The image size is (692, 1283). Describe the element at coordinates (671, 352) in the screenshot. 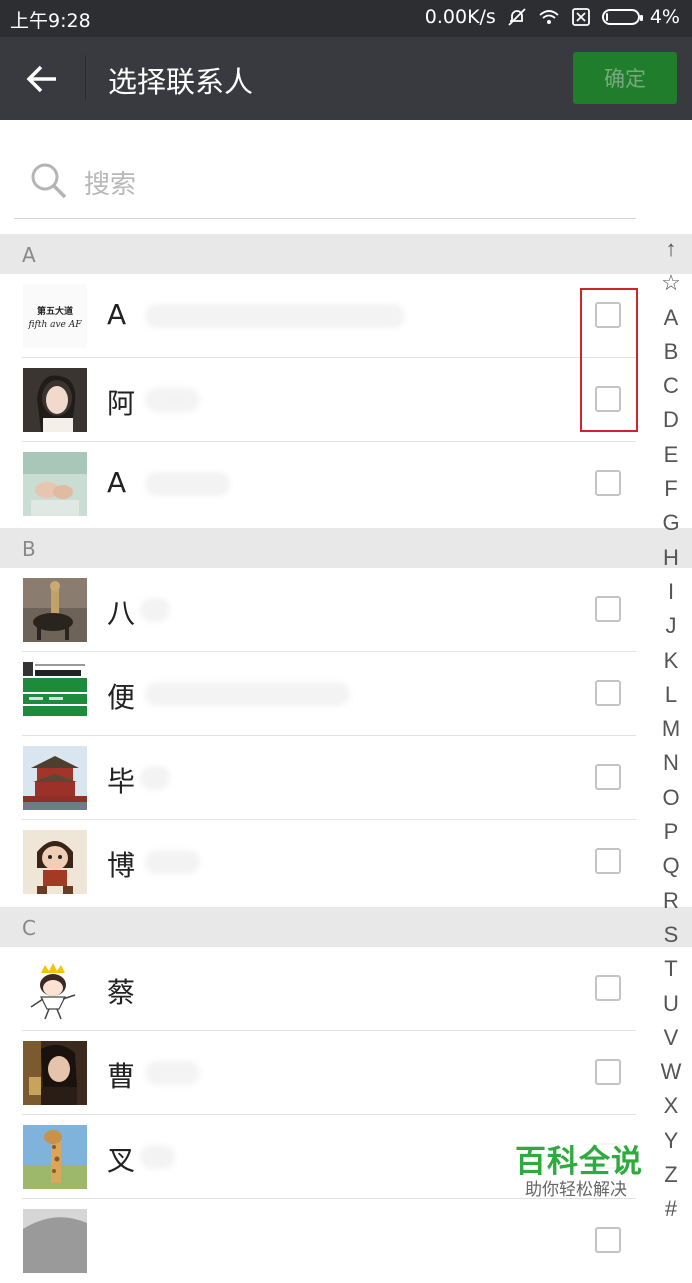

I see `index-letter: B` at that location.